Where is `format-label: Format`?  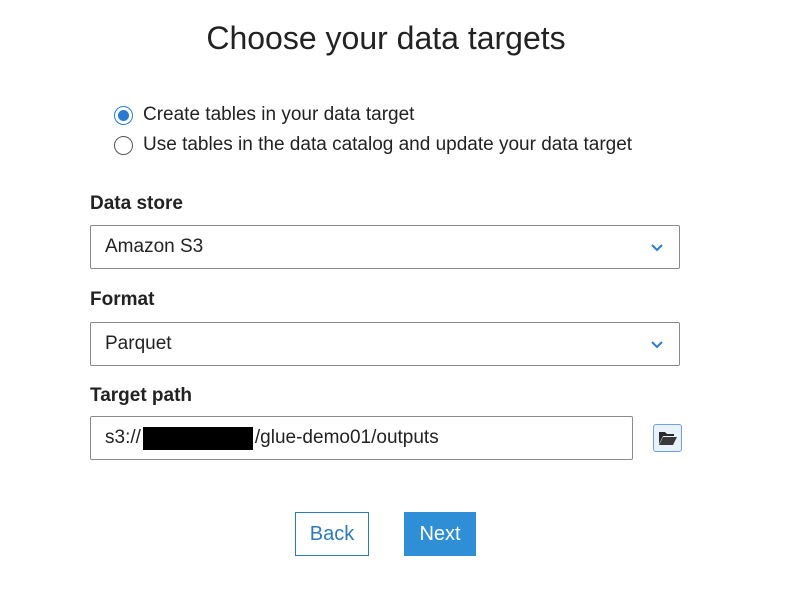
format-label: Format is located at coordinates (122, 299).